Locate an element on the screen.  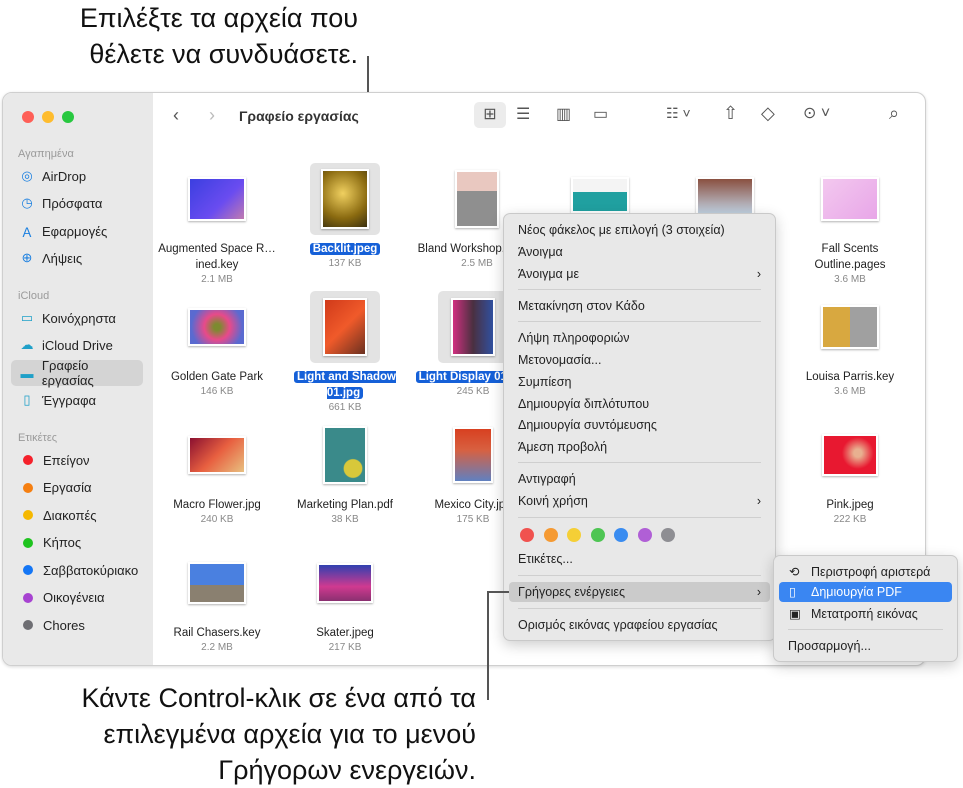
file-size: 2.2 MB is located at coordinates (217, 647).